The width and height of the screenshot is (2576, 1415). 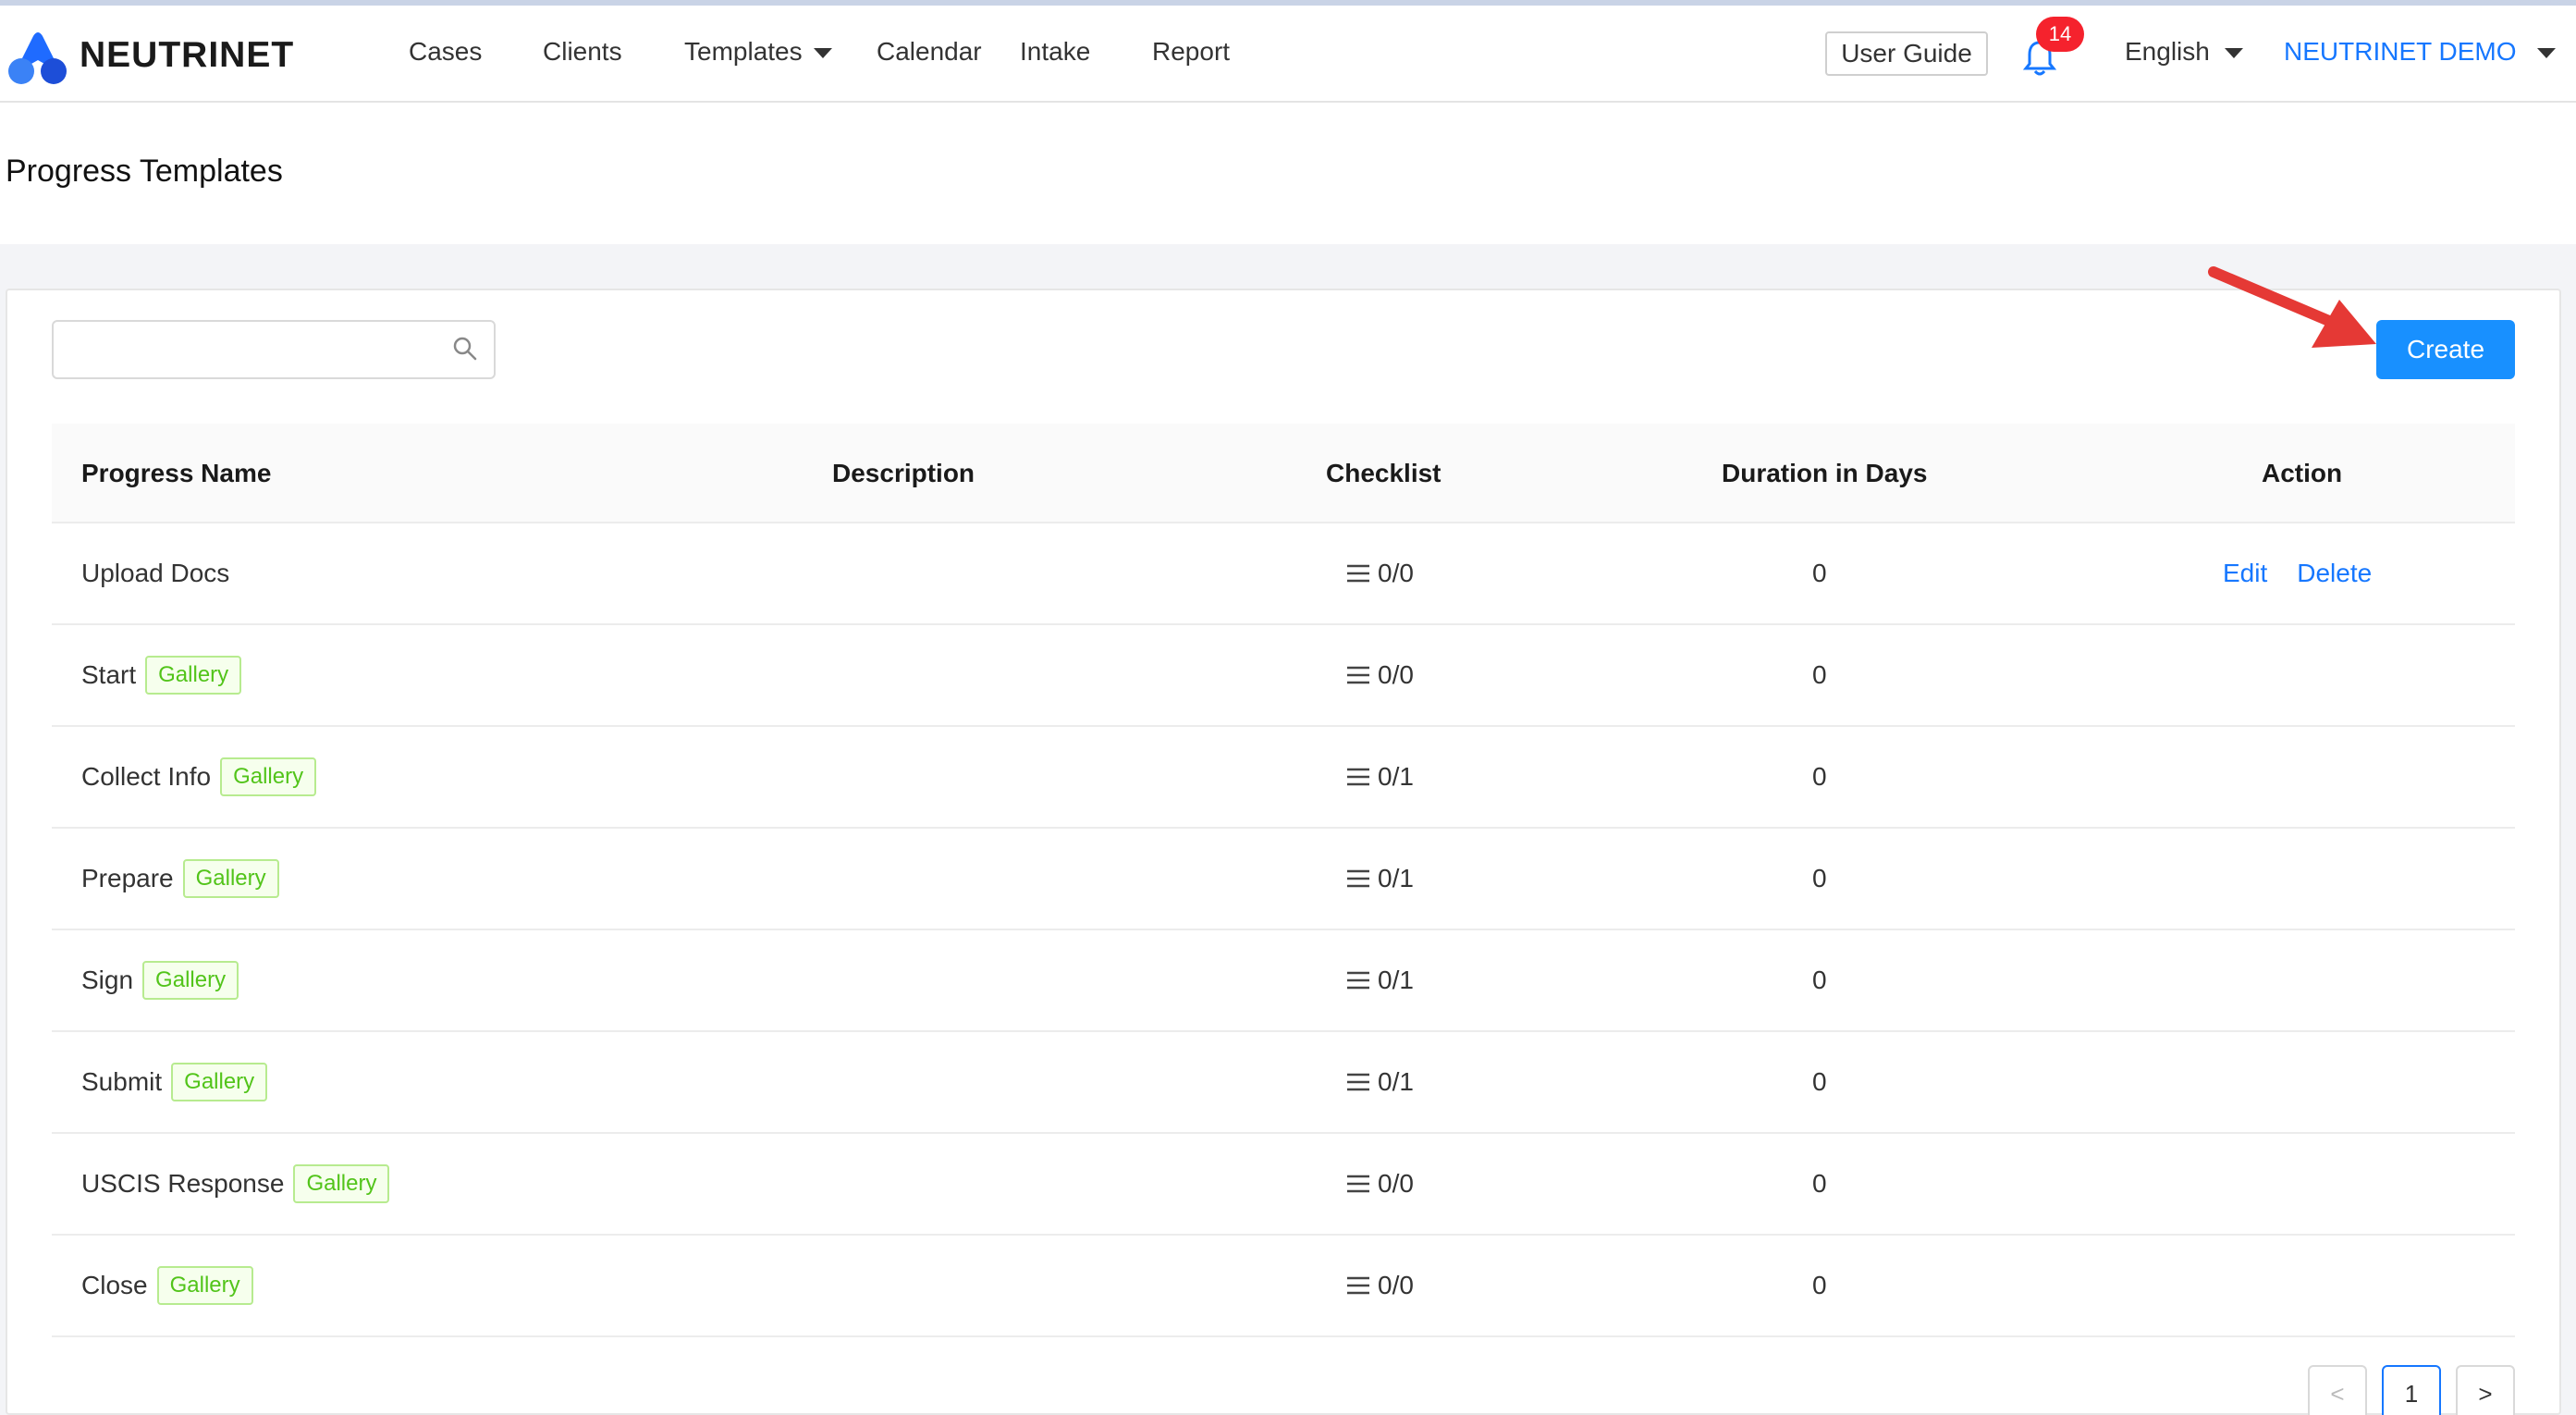 I want to click on edit-link: Edit, so click(x=2245, y=573).